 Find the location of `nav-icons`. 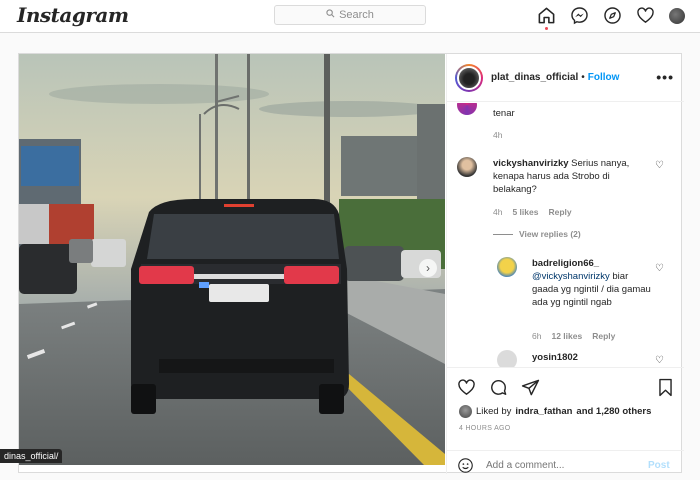

nav-icons is located at coordinates (611, 18).